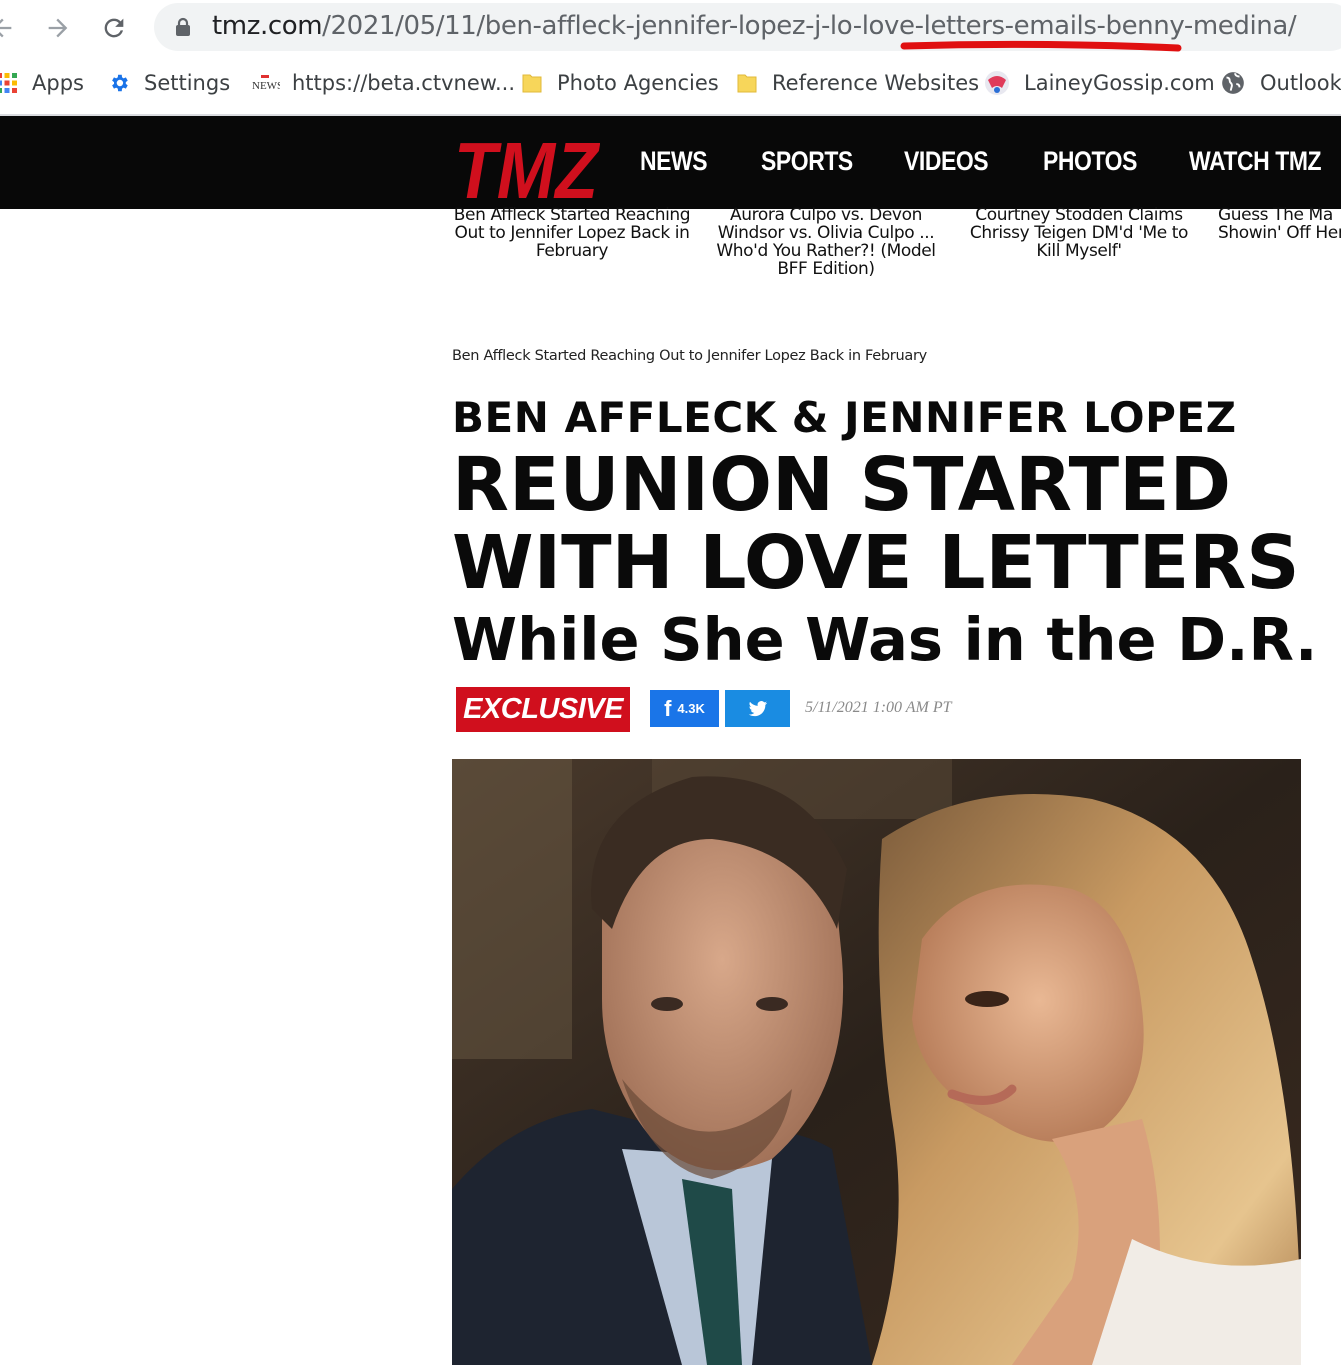  Describe the element at coordinates (1119, 83) in the screenshot. I see `bookmark-label: LaineyGossip.com` at that location.